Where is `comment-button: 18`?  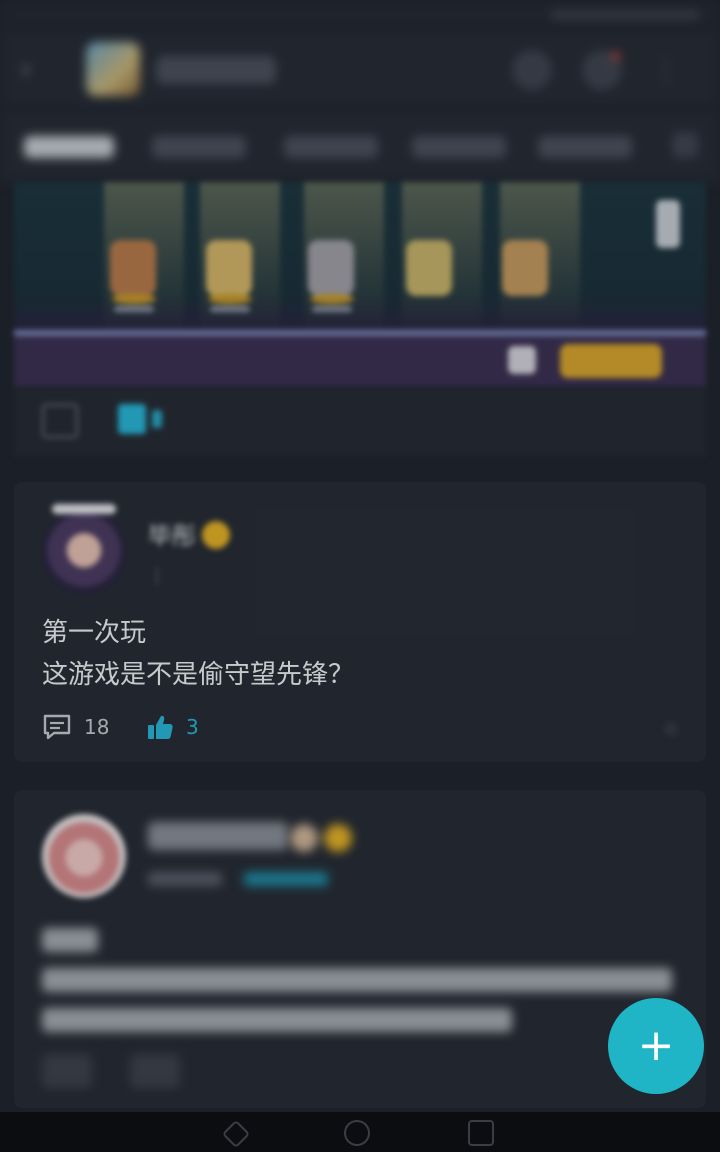 comment-button: 18 is located at coordinates (75, 727).